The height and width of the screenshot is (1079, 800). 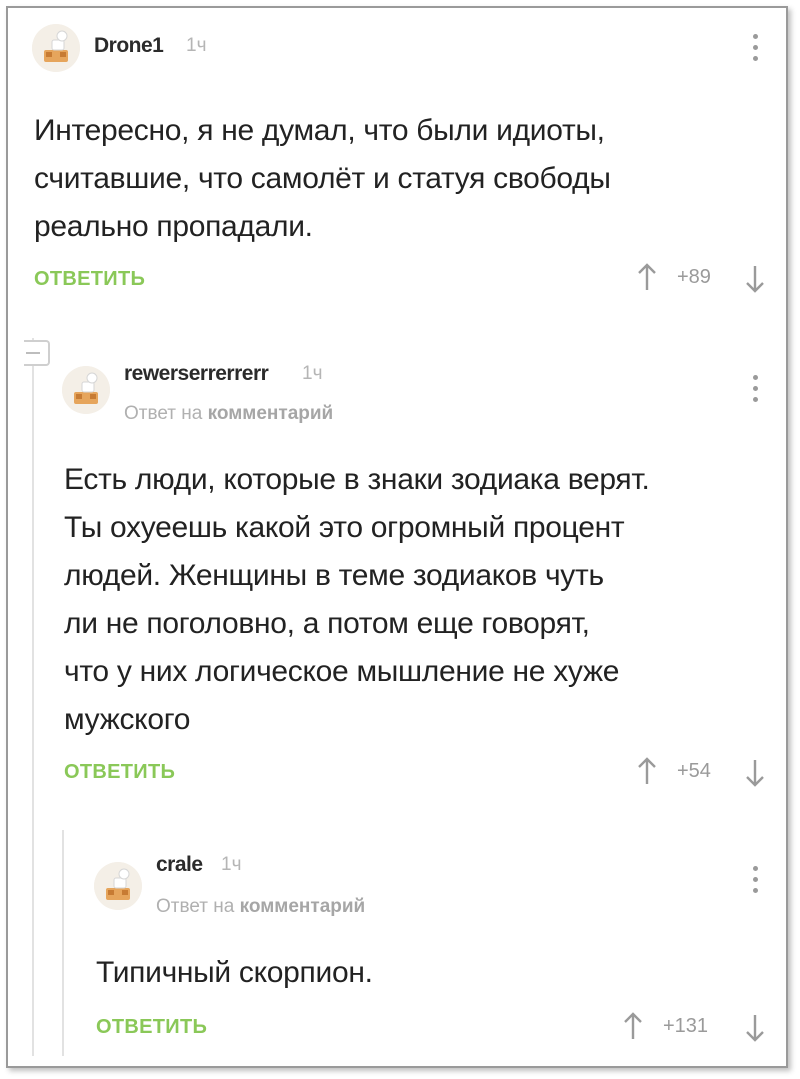 I want to click on username: rewerserrerrerr, so click(x=196, y=374).